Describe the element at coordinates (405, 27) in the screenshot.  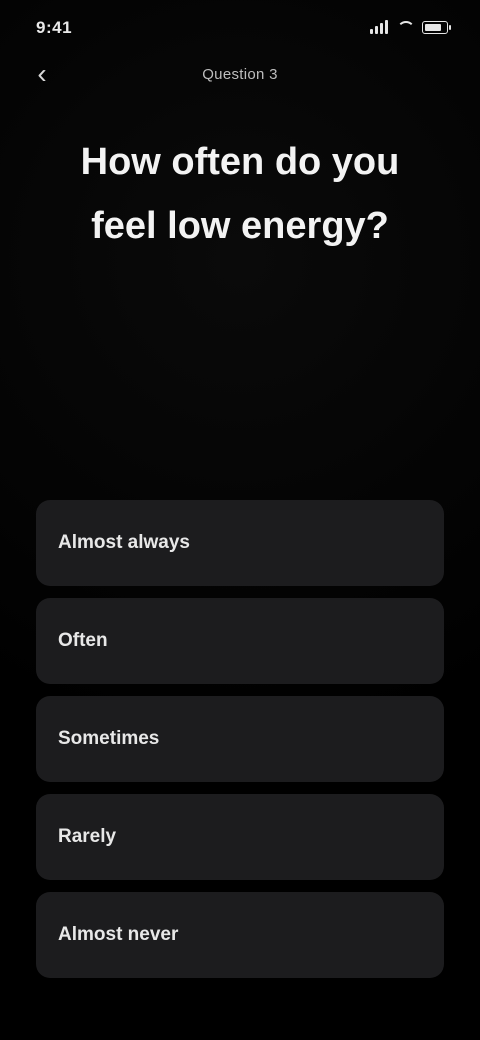
I see `wifi-icon` at that location.